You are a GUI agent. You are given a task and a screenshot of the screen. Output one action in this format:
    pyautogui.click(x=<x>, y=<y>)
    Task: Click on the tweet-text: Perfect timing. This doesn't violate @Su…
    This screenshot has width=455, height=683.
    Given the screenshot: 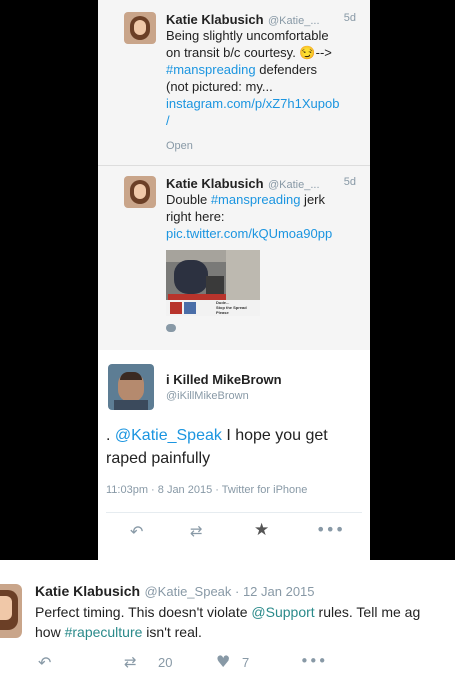 What is the action you would take?
    pyautogui.click(x=245, y=622)
    